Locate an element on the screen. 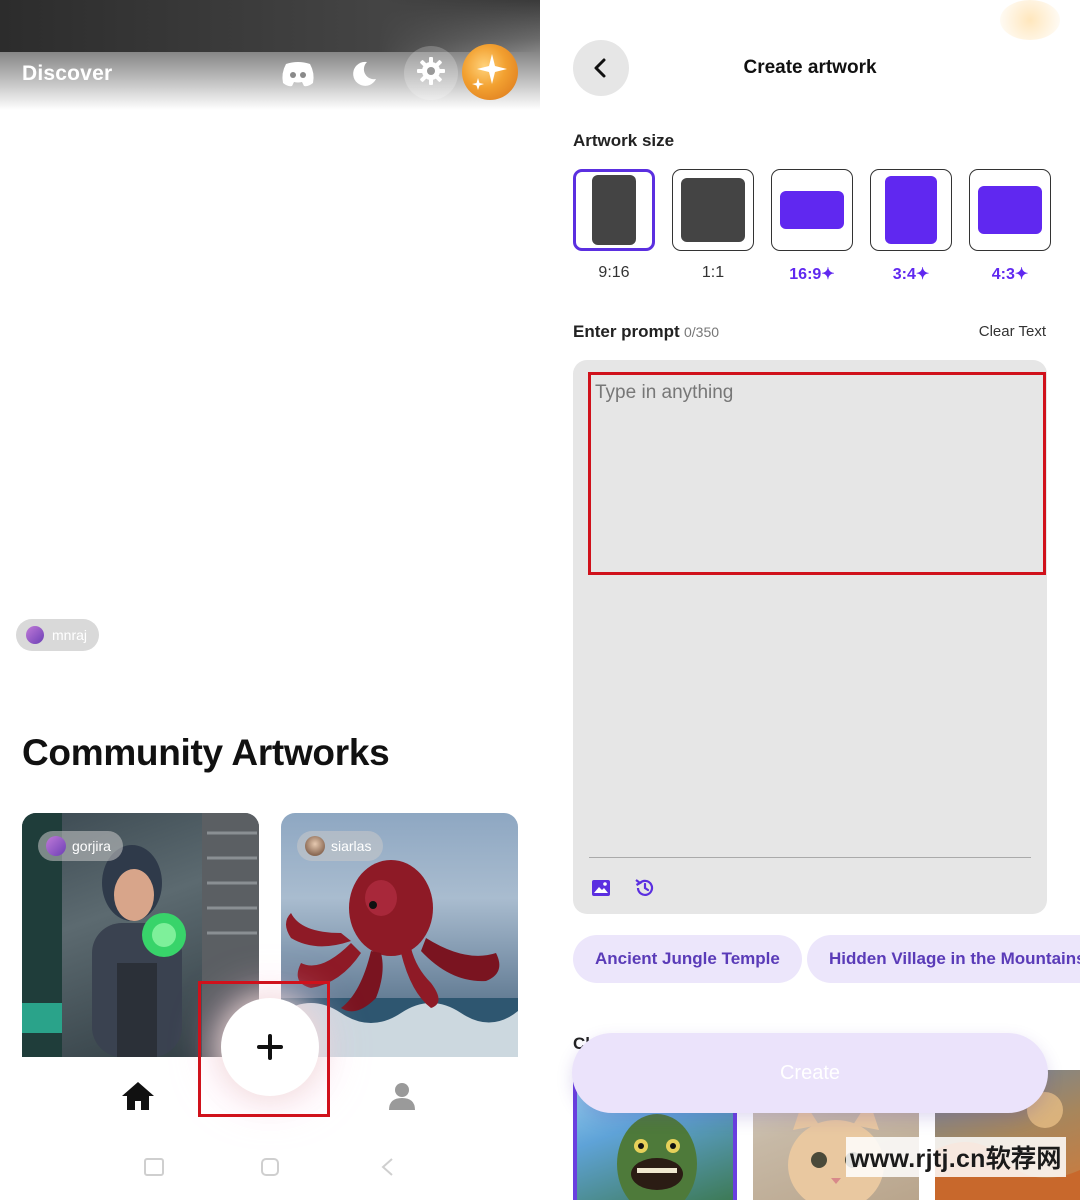 Image resolution: width=1080 pixels, height=1200 pixels. sparkle-icon is located at coordinates (489, 72).